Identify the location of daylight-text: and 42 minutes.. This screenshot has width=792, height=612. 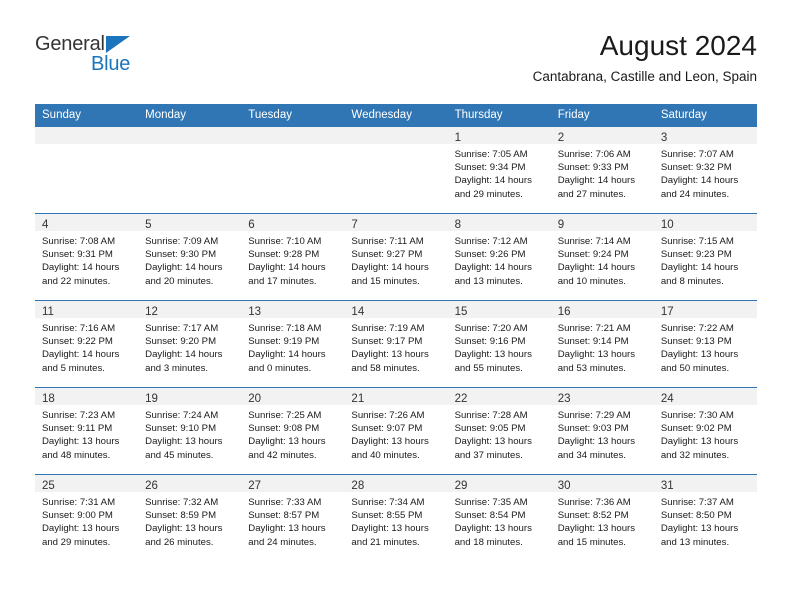
(282, 455).